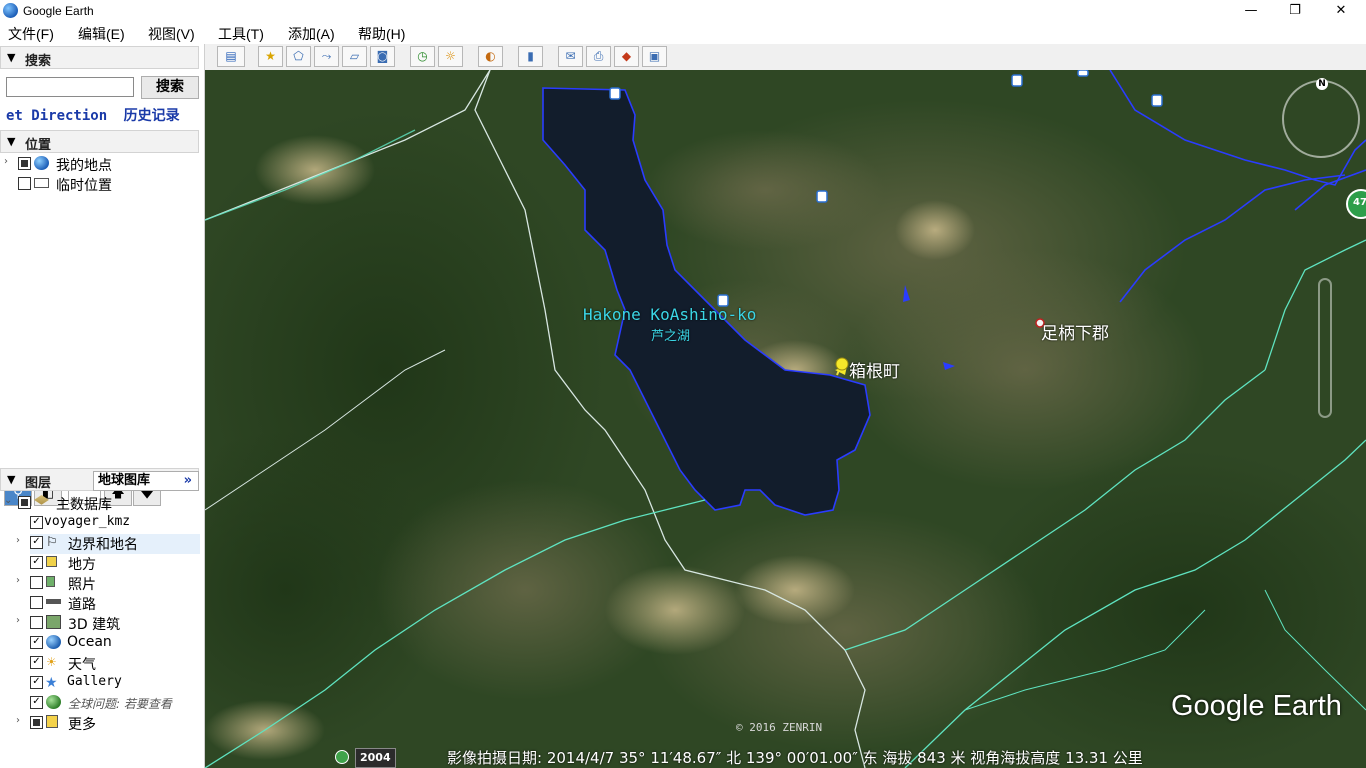 The width and height of the screenshot is (1366, 768). Describe the element at coordinates (38, 61) in the screenshot. I see `search-panel-title: 搜索` at that location.